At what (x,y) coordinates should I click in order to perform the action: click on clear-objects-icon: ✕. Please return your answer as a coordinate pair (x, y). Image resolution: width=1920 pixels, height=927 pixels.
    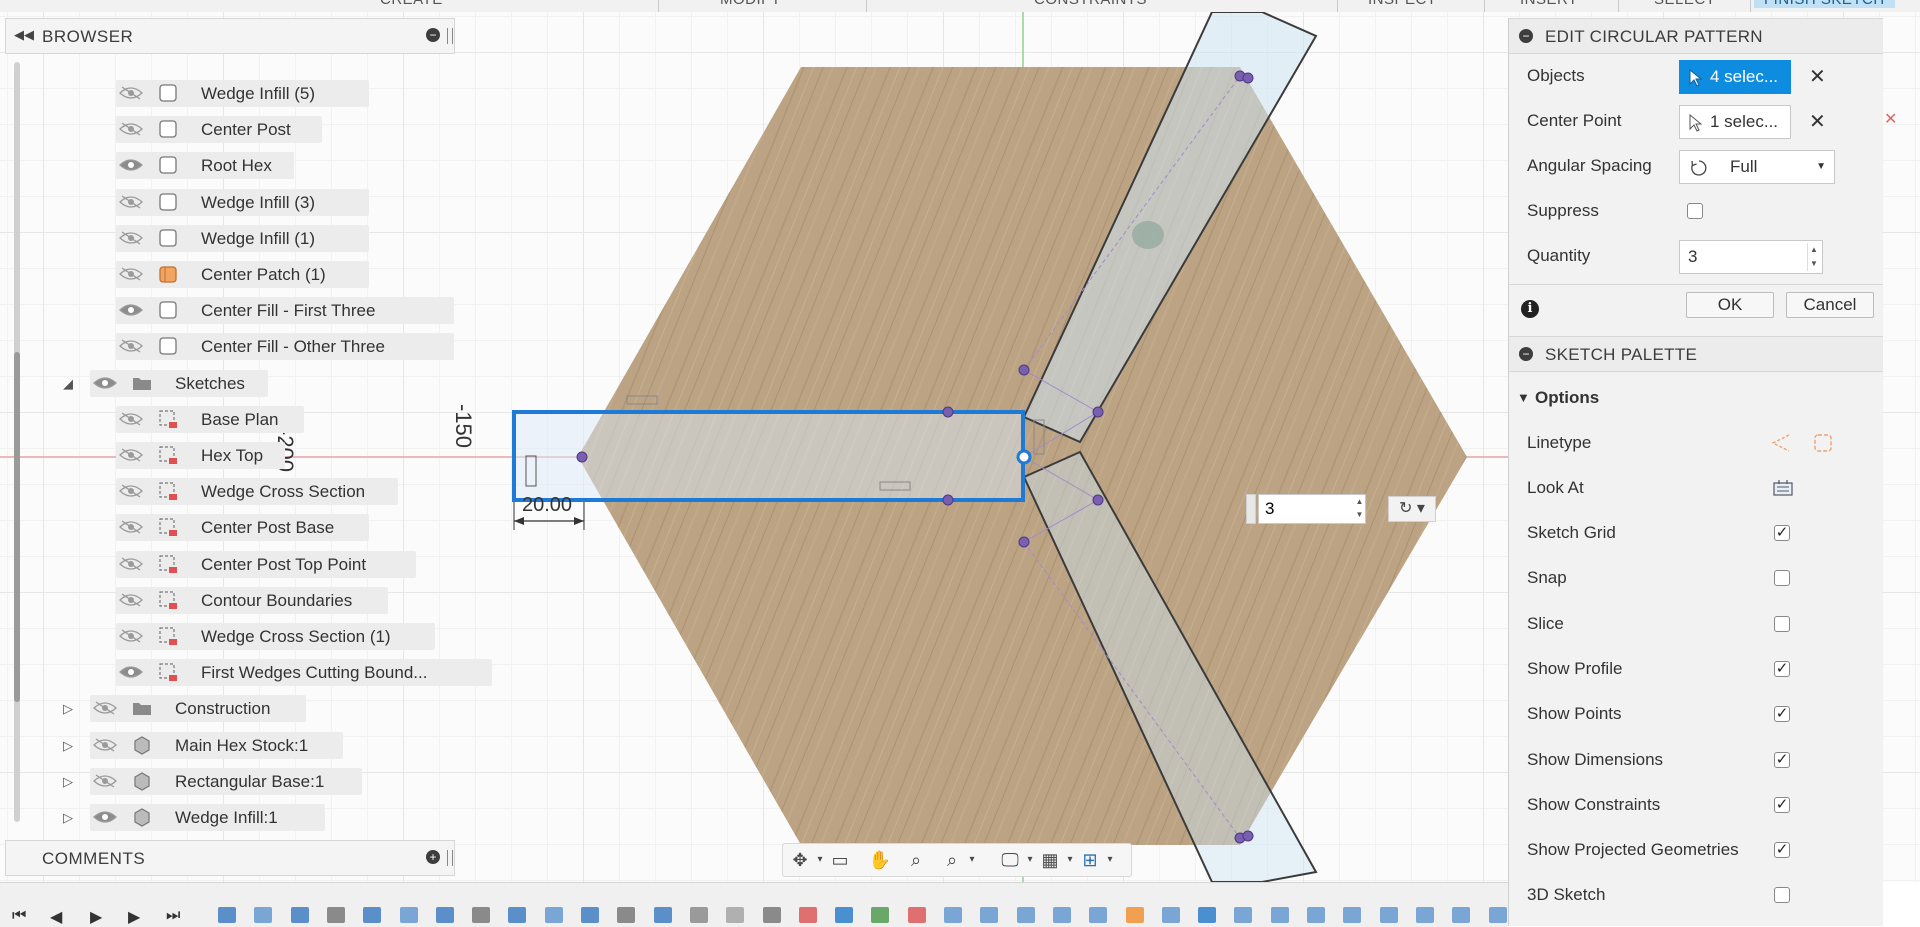
    Looking at the image, I should click on (1817, 76).